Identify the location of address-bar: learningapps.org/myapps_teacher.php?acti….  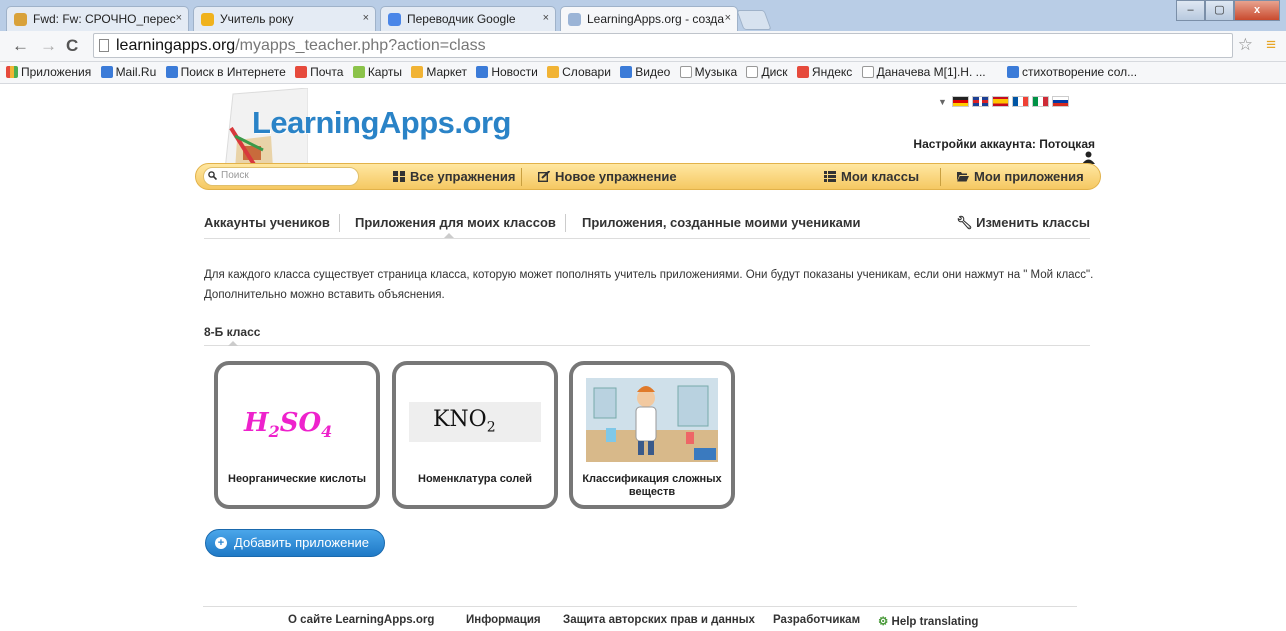
(663, 45).